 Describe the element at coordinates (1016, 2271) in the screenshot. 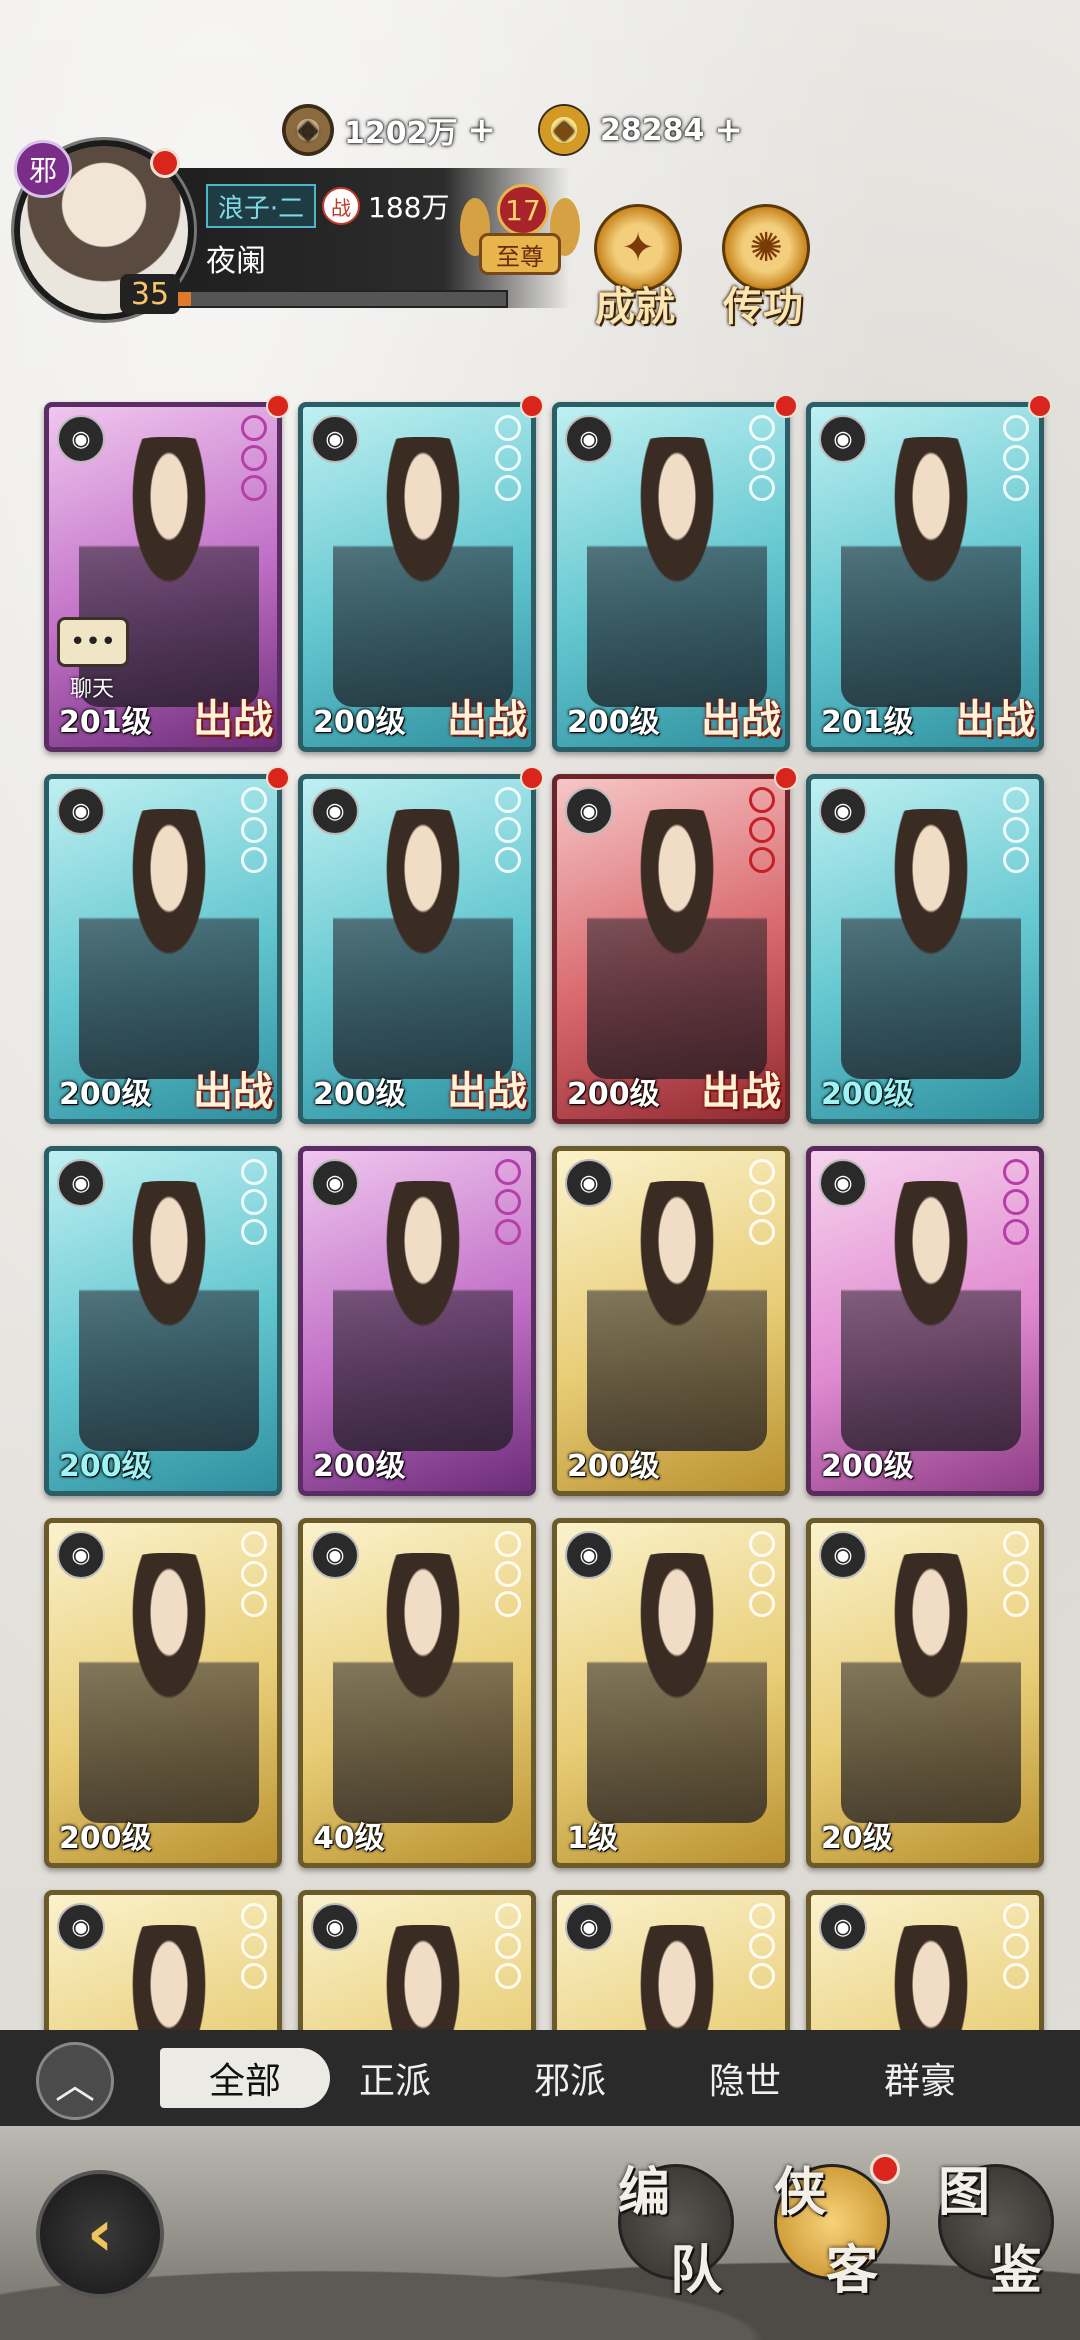

I see `nav-label-bottom: 鉴` at that location.